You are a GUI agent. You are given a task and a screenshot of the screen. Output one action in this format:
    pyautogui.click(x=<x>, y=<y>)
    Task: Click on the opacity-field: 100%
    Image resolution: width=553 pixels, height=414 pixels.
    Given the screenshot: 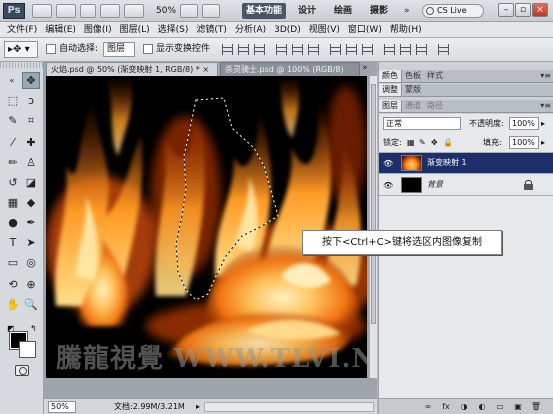 What is the action you would take?
    pyautogui.click(x=524, y=123)
    